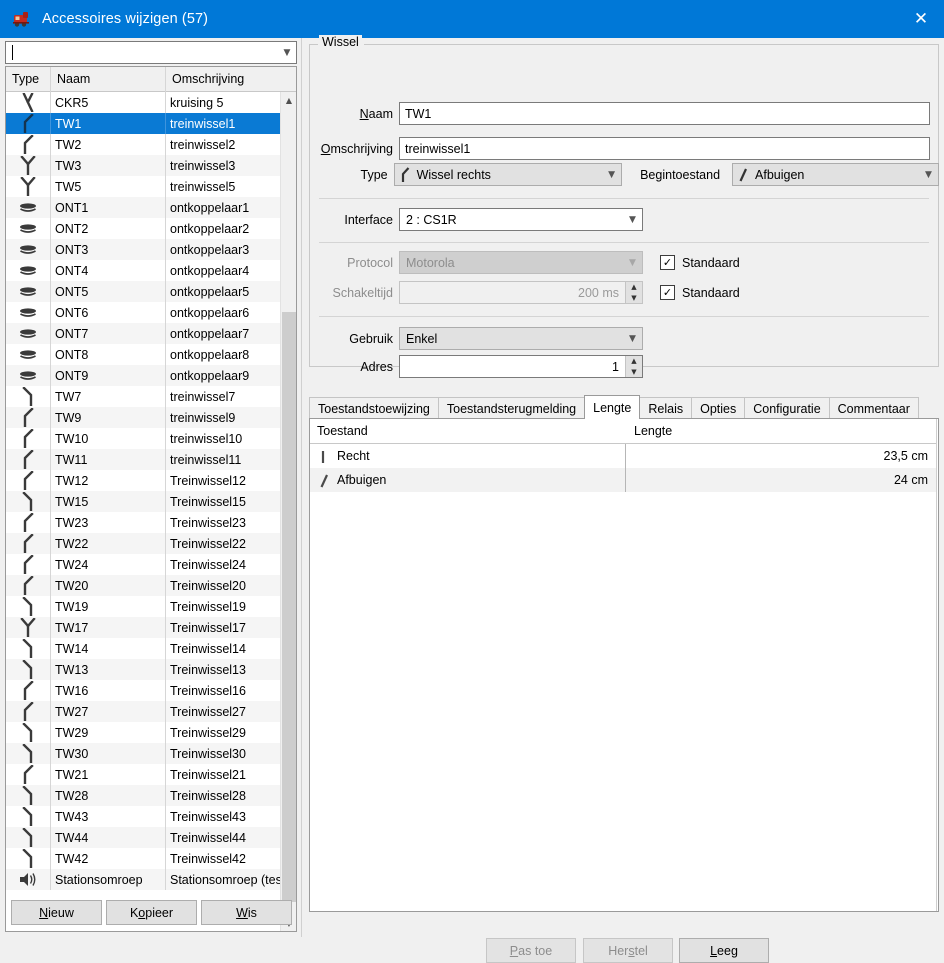 This screenshot has height=963, width=944. I want to click on table-row: ONT8 ontkoppelaar8, so click(144, 354).